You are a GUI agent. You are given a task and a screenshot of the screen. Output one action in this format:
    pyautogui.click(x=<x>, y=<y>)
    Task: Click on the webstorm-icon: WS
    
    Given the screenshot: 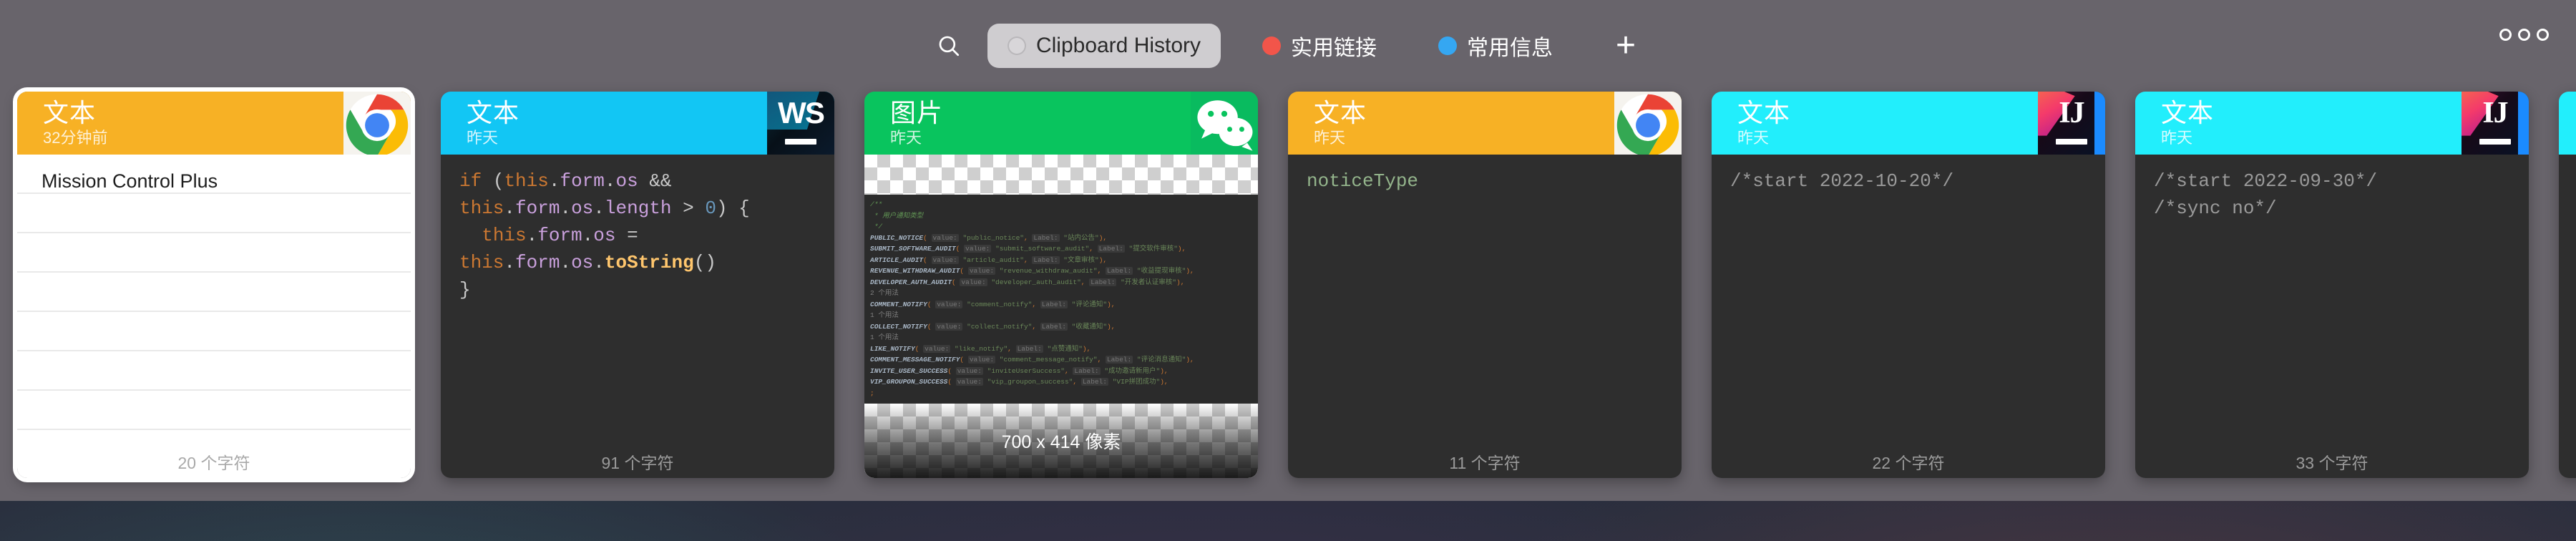 What is the action you would take?
    pyautogui.click(x=800, y=123)
    